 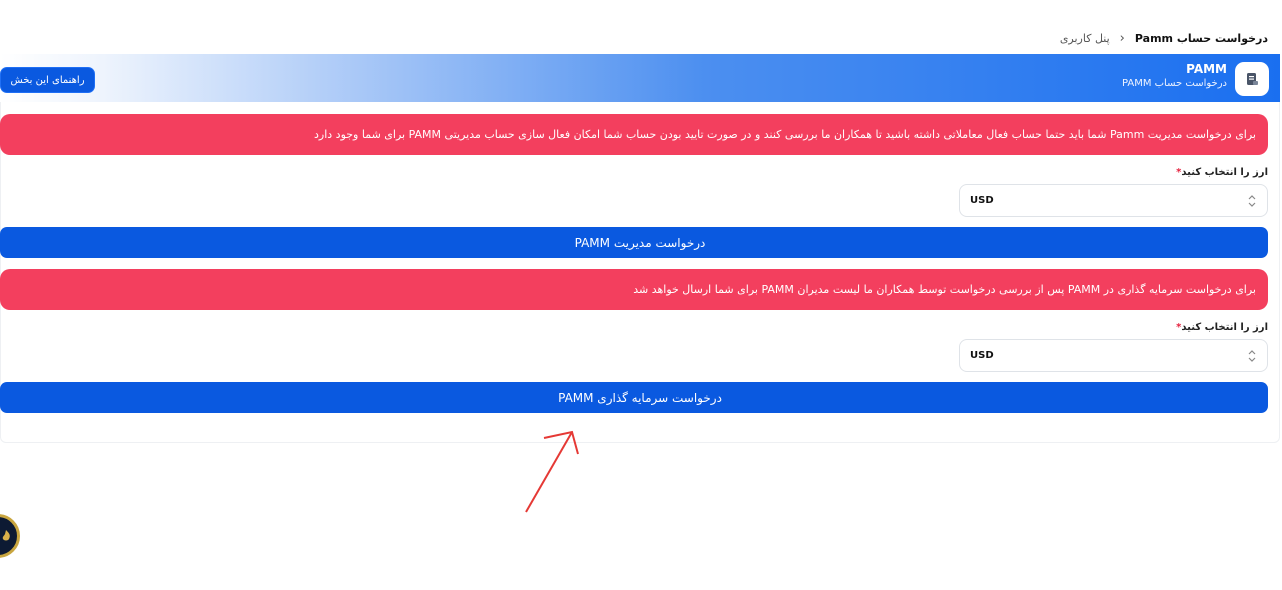 I want to click on document-icon, so click(x=1252, y=79).